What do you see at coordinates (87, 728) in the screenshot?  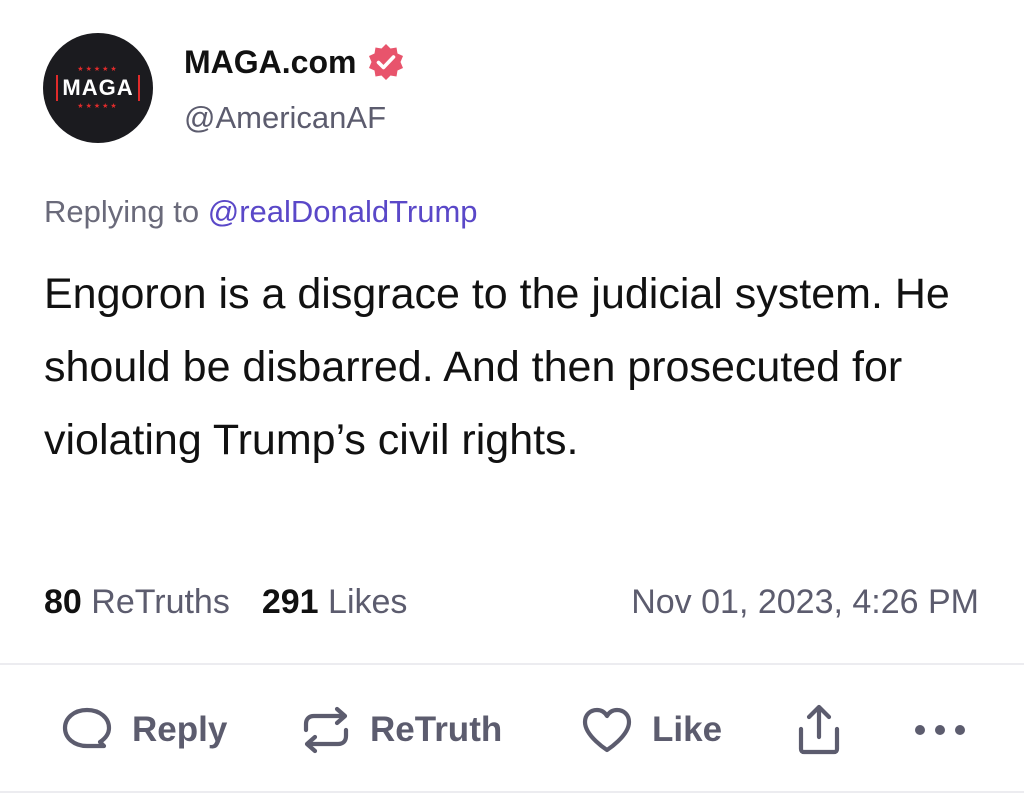 I see `reply-icon` at bounding box center [87, 728].